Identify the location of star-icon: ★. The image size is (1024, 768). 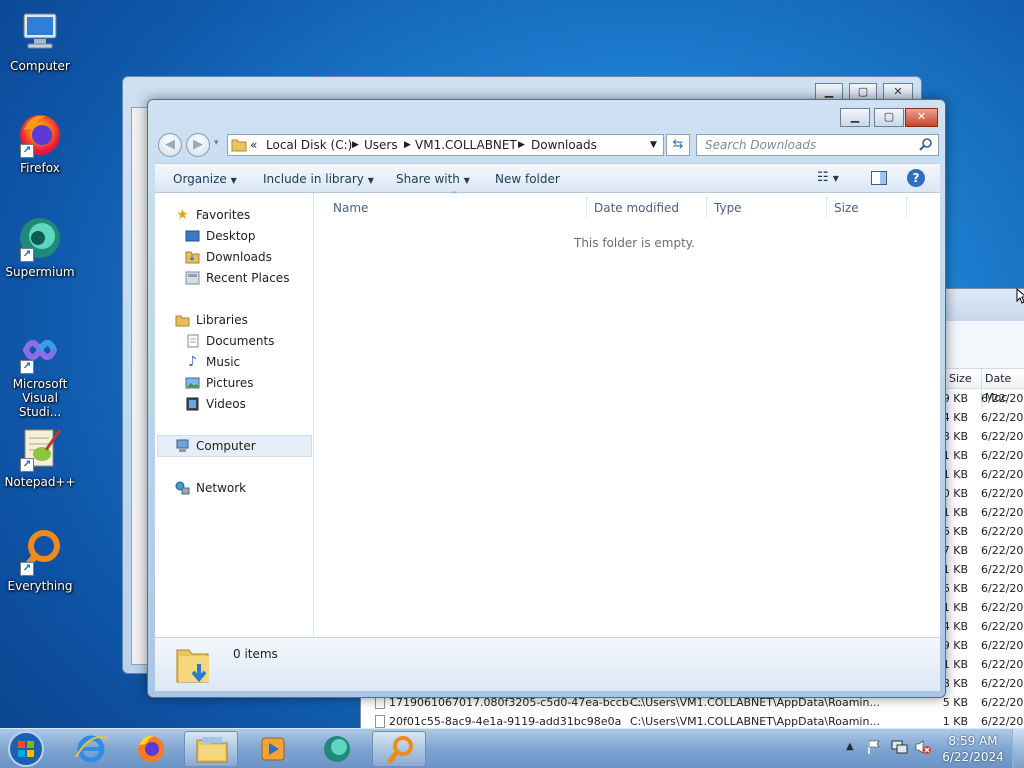
(182, 215).